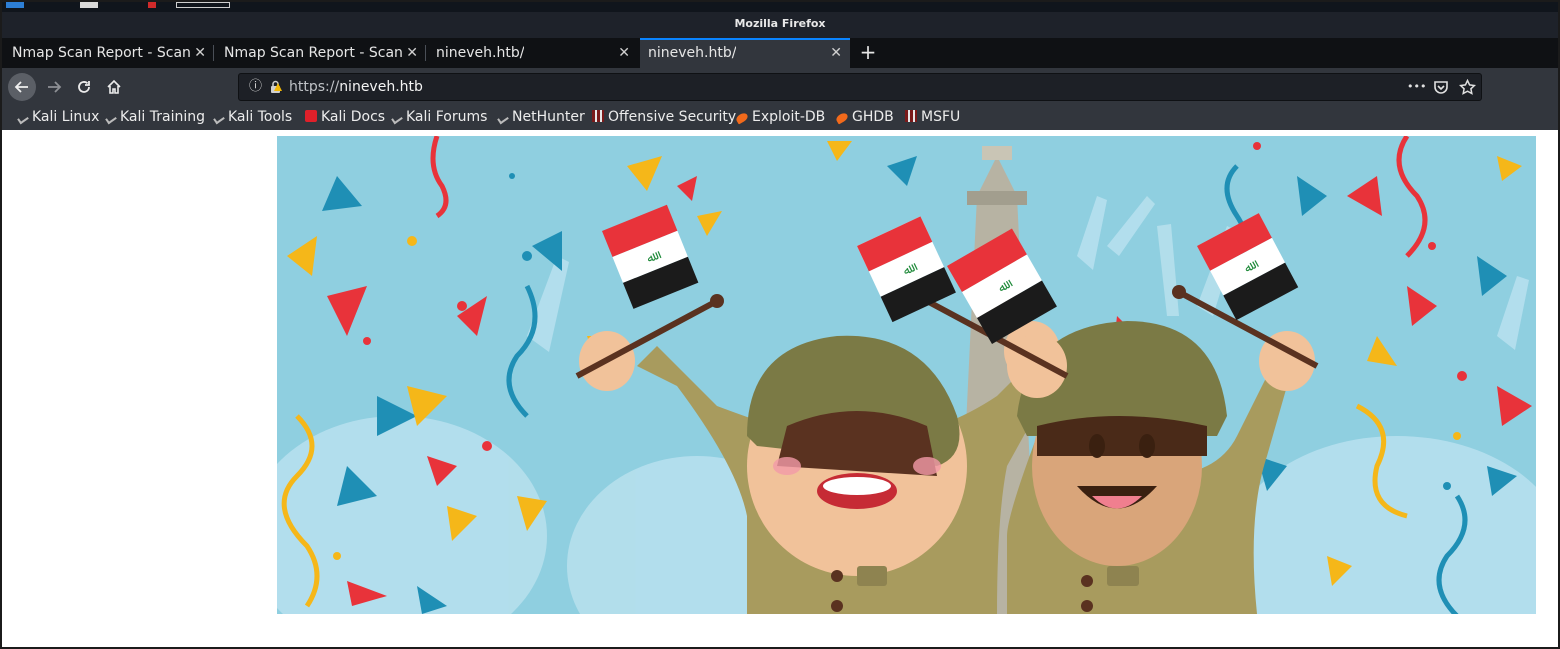 This screenshot has height=649, width=1560. What do you see at coordinates (66, 117) in the screenshot?
I see `bookmark-label: Kali Linux` at bounding box center [66, 117].